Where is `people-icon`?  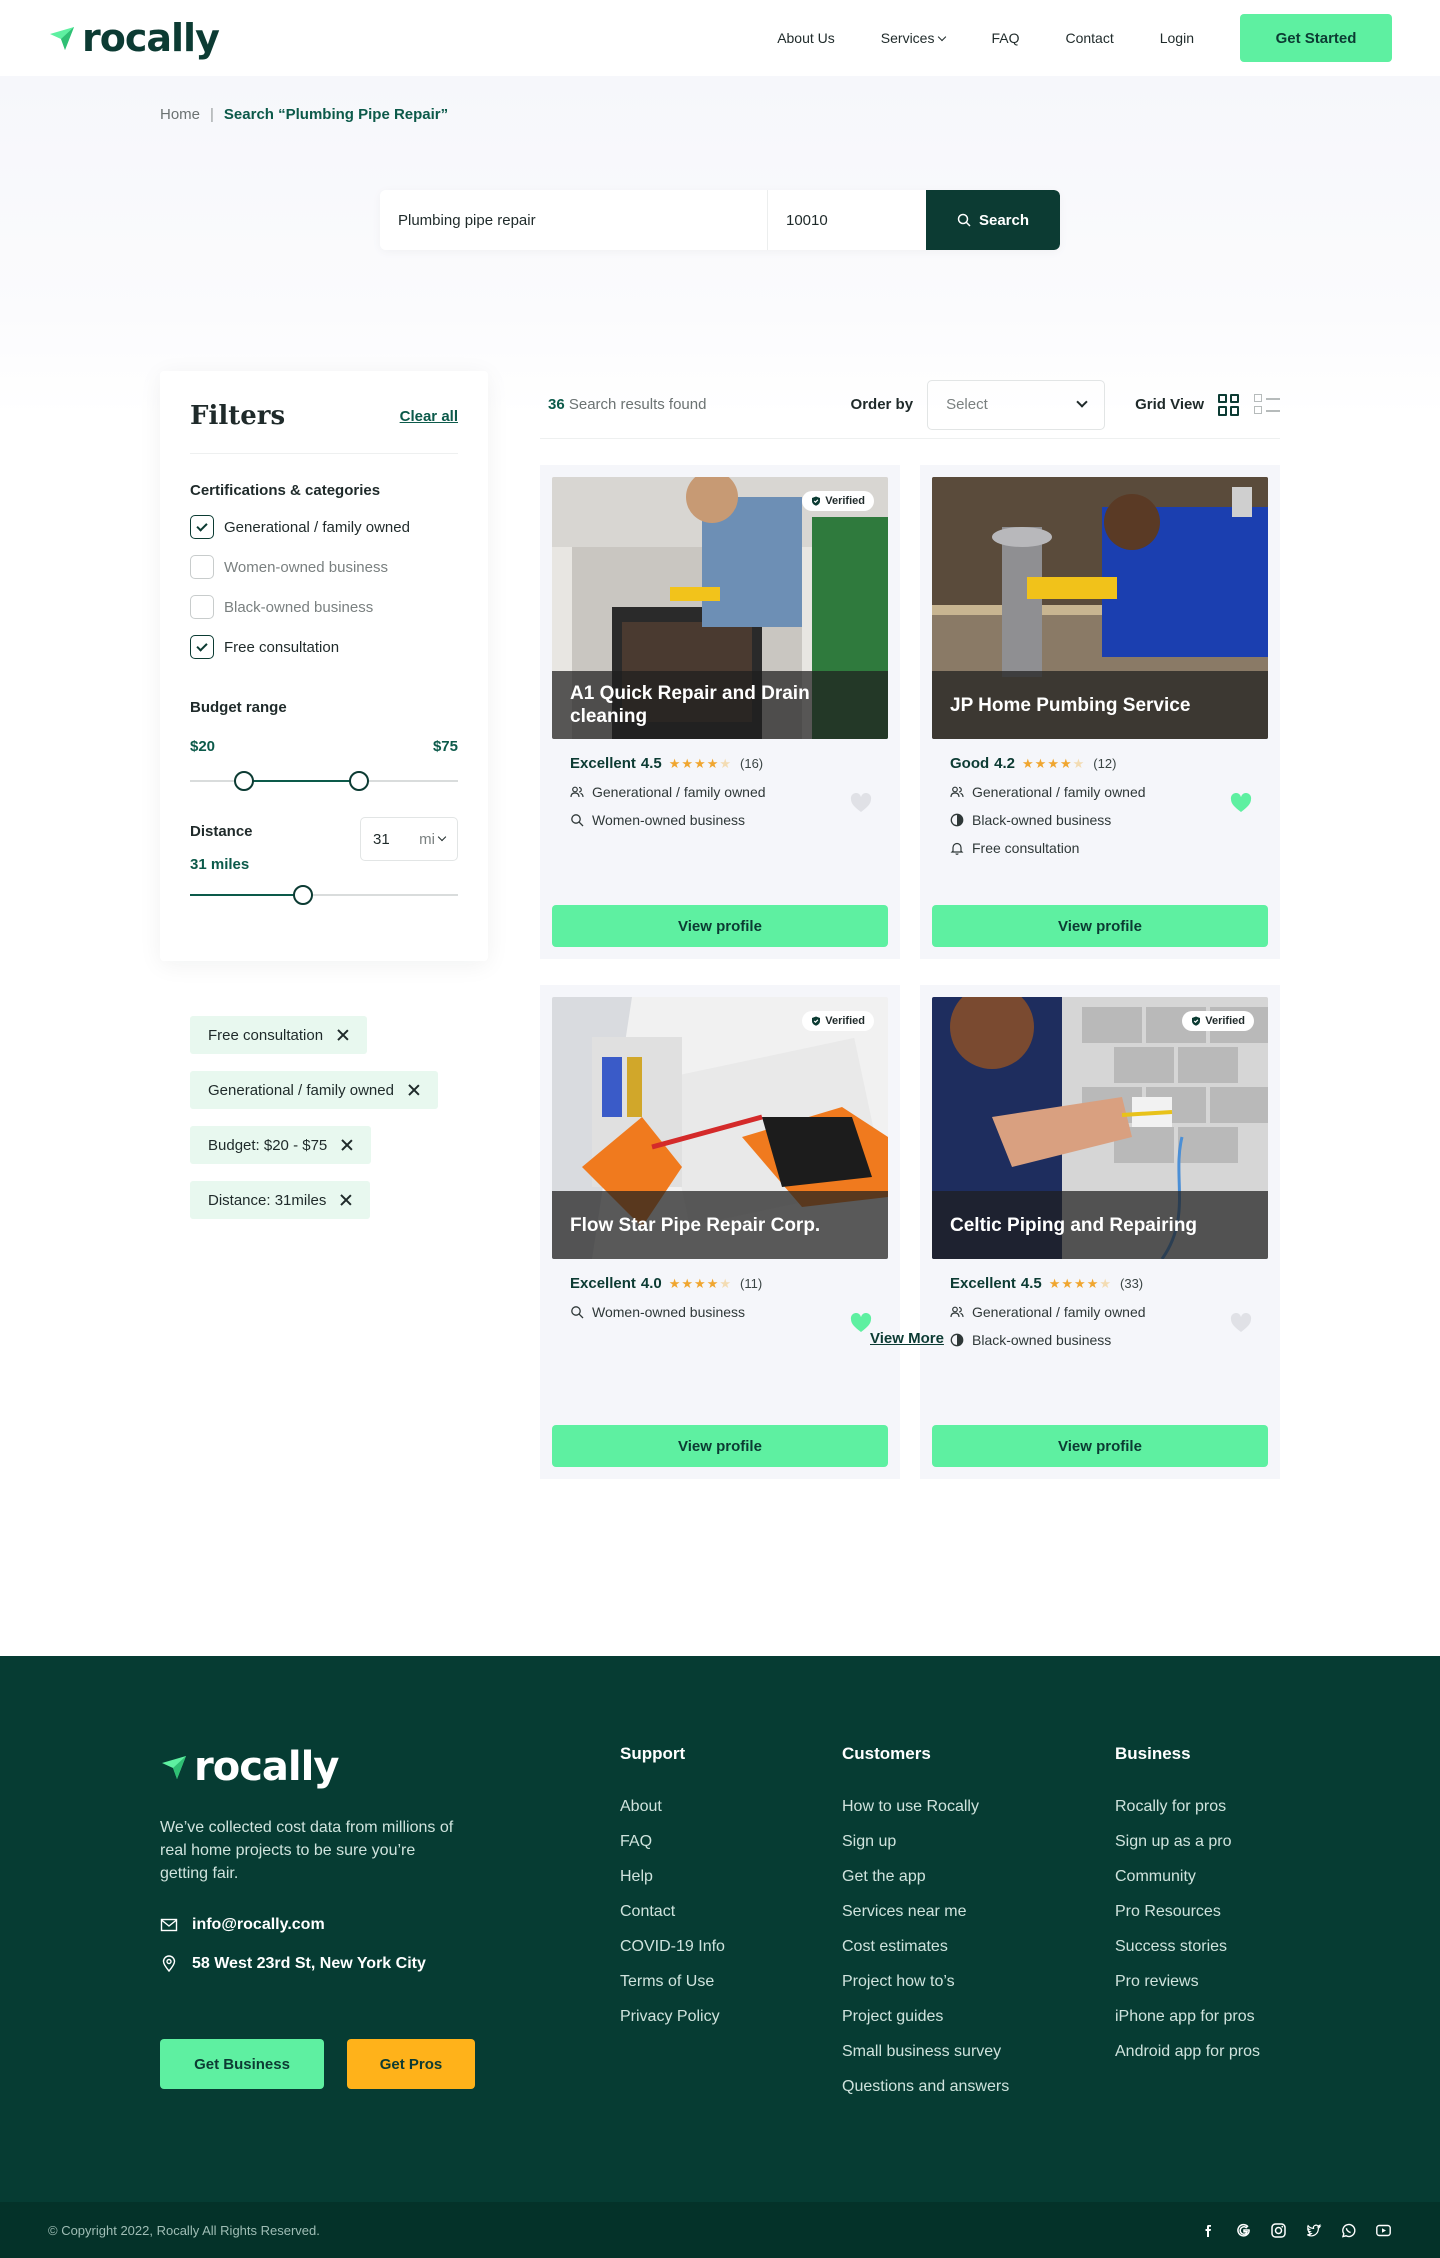 people-icon is located at coordinates (577, 792).